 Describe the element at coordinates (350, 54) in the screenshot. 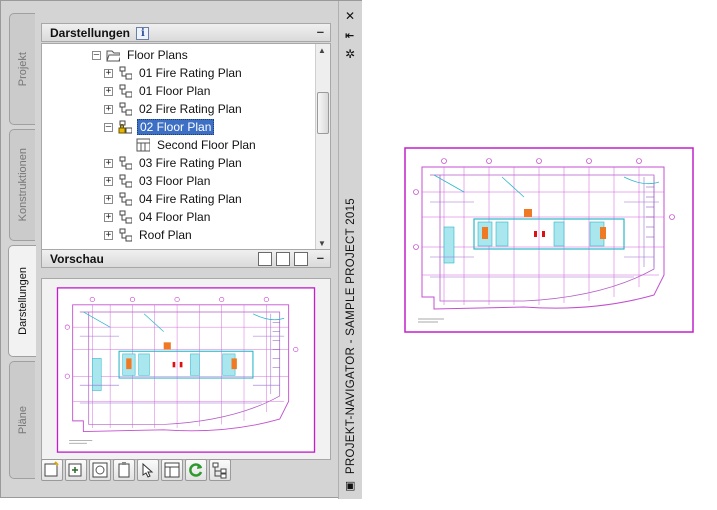

I see `properties-icon: ✲` at that location.